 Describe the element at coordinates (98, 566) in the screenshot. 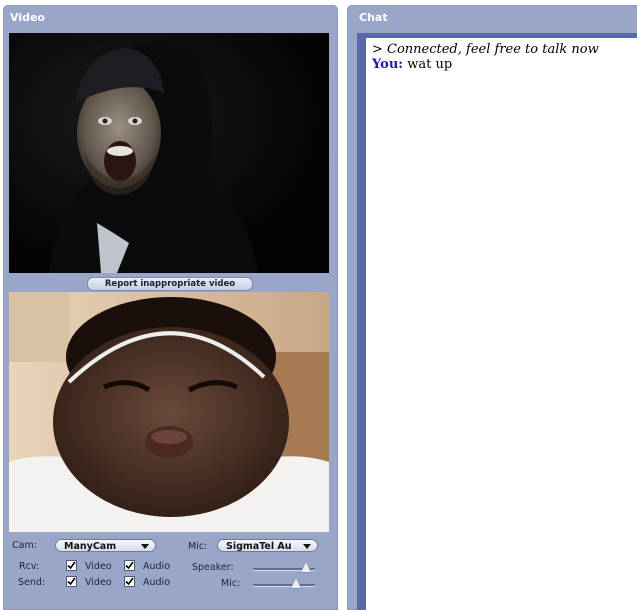

I see `rcv-video-label: Video` at that location.